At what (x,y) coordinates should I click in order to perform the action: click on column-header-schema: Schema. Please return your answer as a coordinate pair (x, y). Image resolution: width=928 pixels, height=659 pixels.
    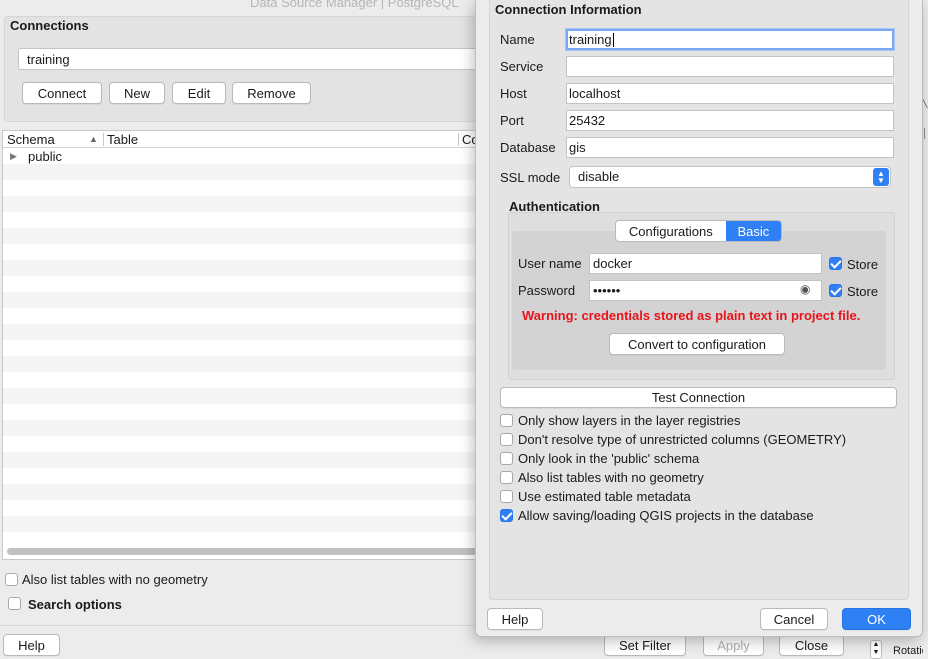
    Looking at the image, I should click on (31, 139).